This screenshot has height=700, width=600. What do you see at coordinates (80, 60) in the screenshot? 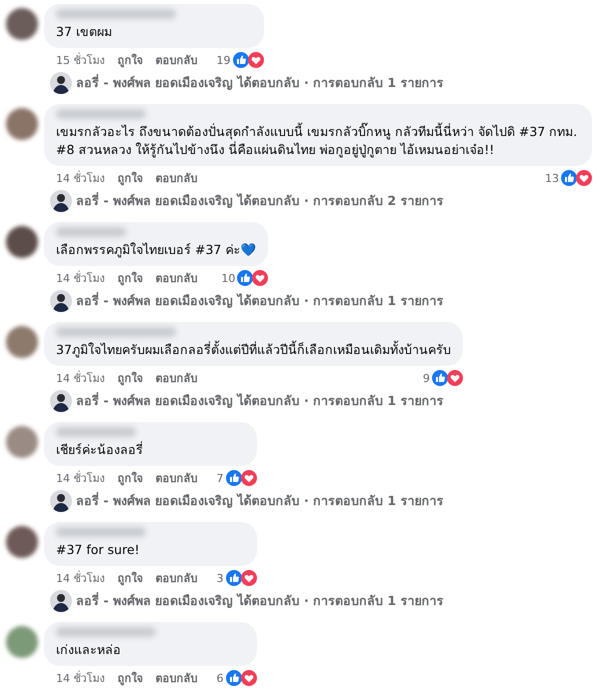
I see `comment-time: 15 ชั่วโมง` at bounding box center [80, 60].